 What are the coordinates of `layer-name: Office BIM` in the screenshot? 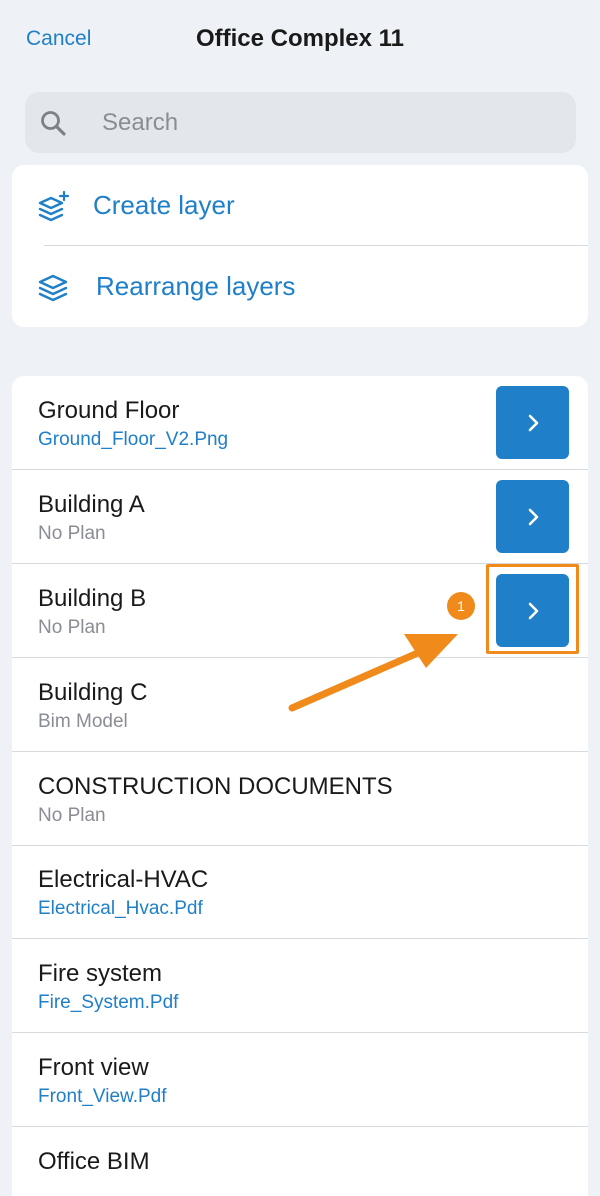 It's located at (94, 1161).